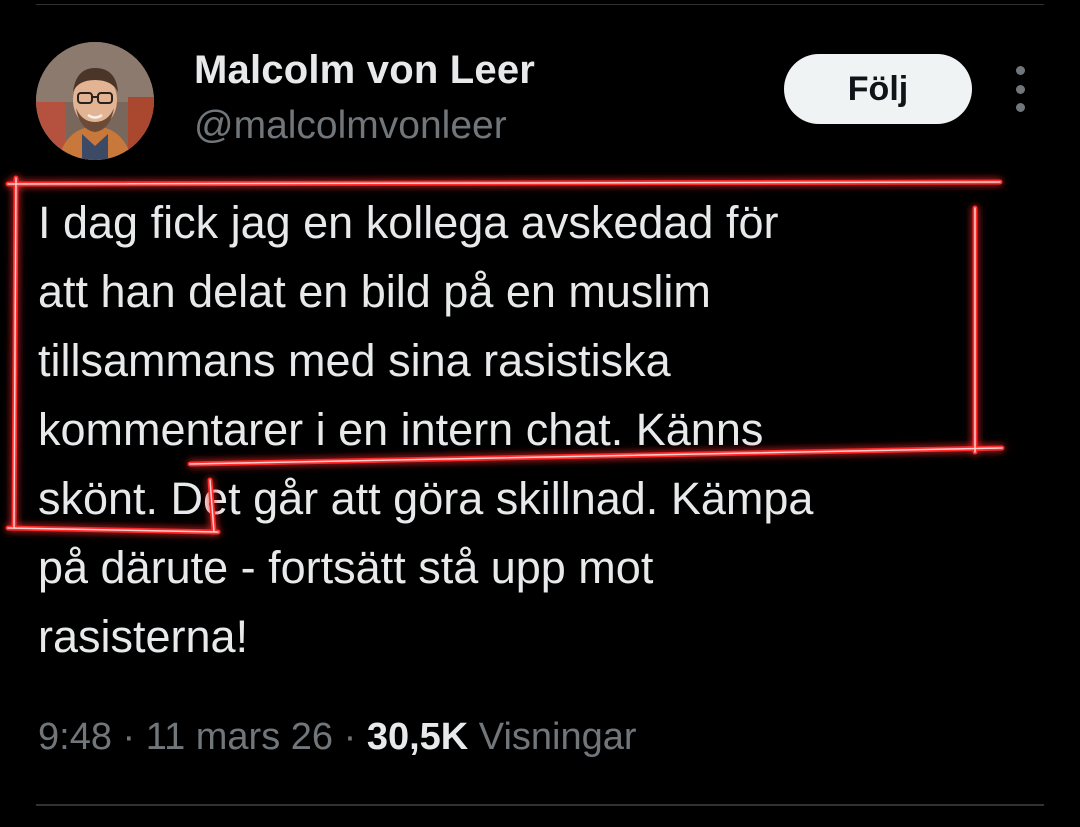 Image resolution: width=1080 pixels, height=827 pixels. I want to click on views-label: Visningar, so click(558, 737).